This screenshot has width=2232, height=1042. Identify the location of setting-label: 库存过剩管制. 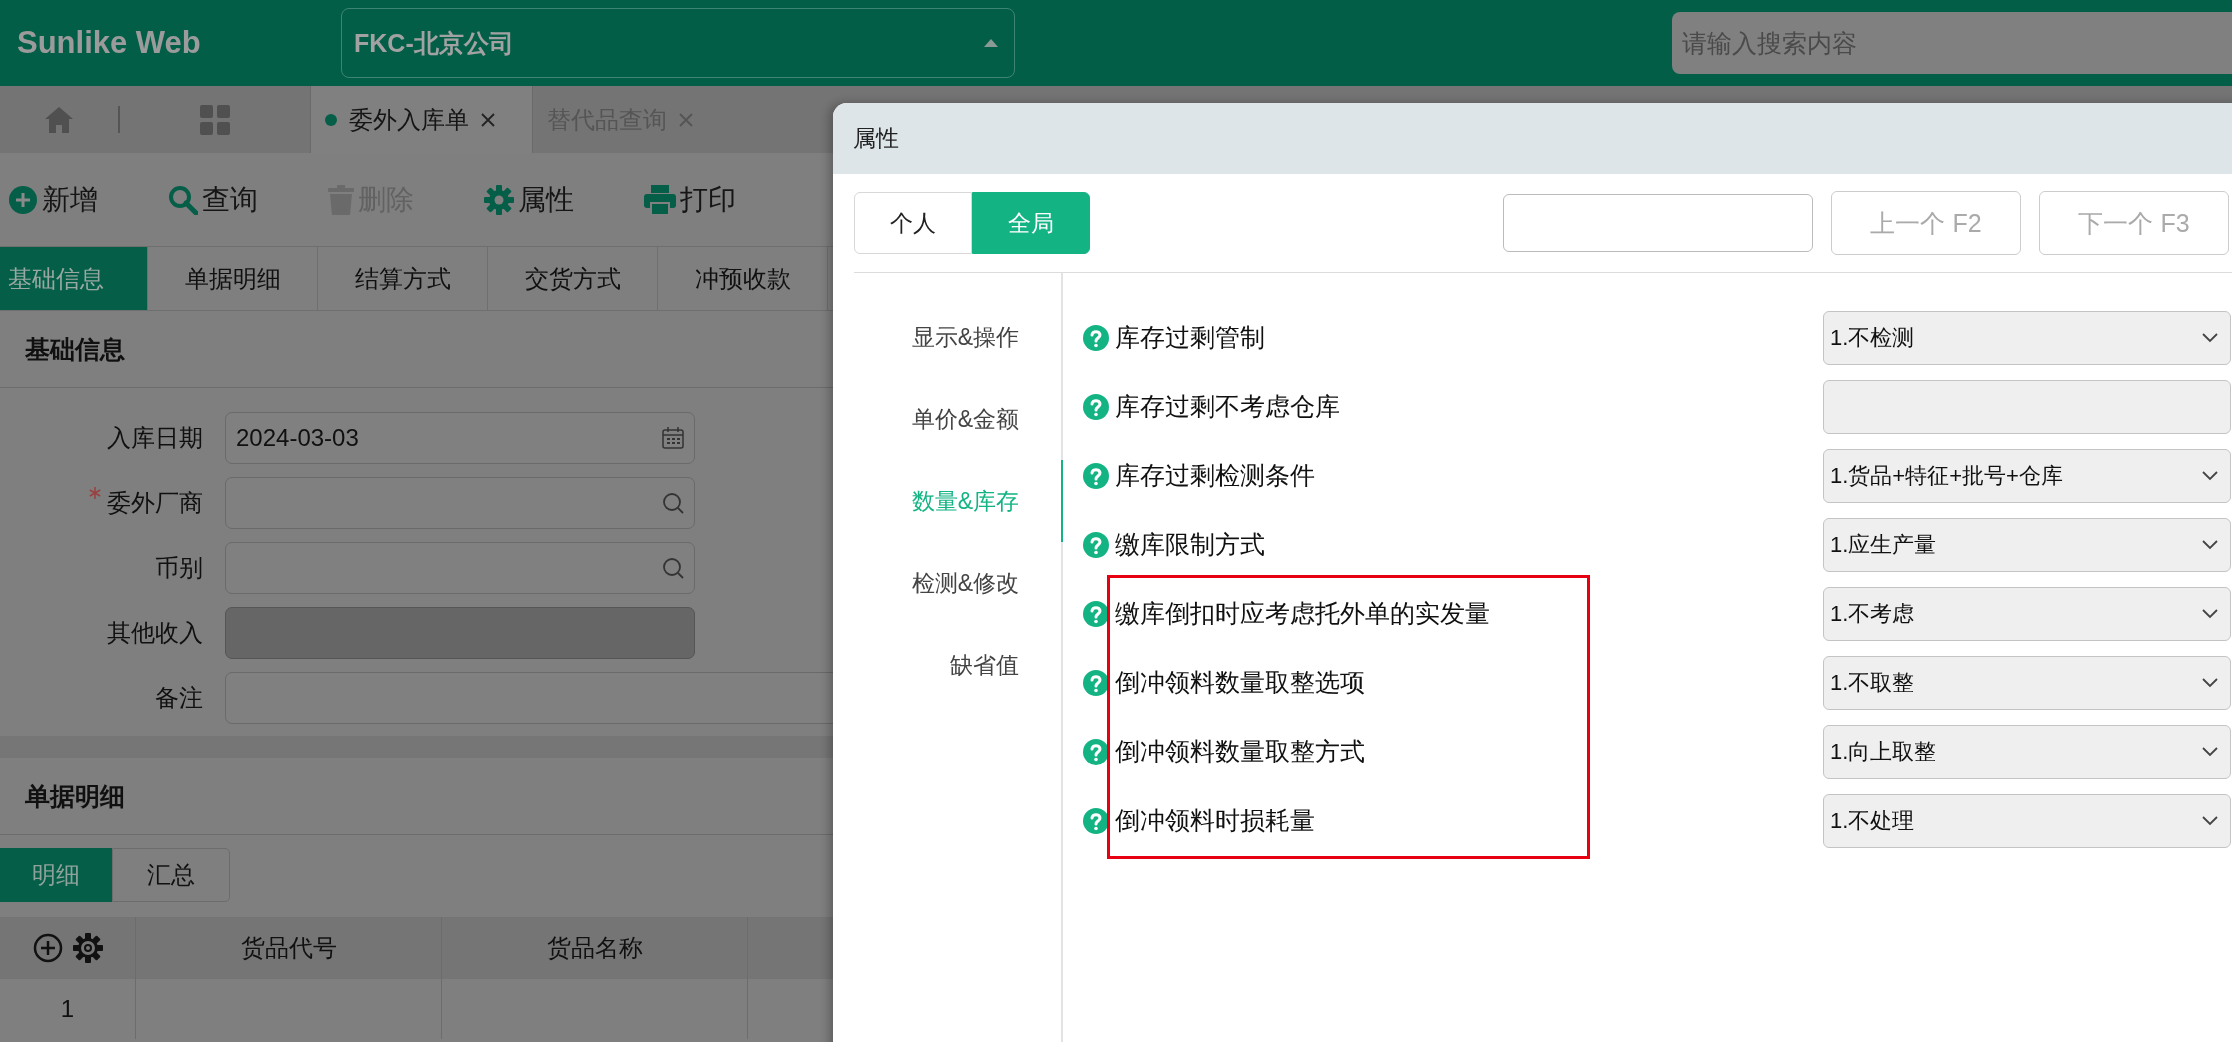
(1190, 337).